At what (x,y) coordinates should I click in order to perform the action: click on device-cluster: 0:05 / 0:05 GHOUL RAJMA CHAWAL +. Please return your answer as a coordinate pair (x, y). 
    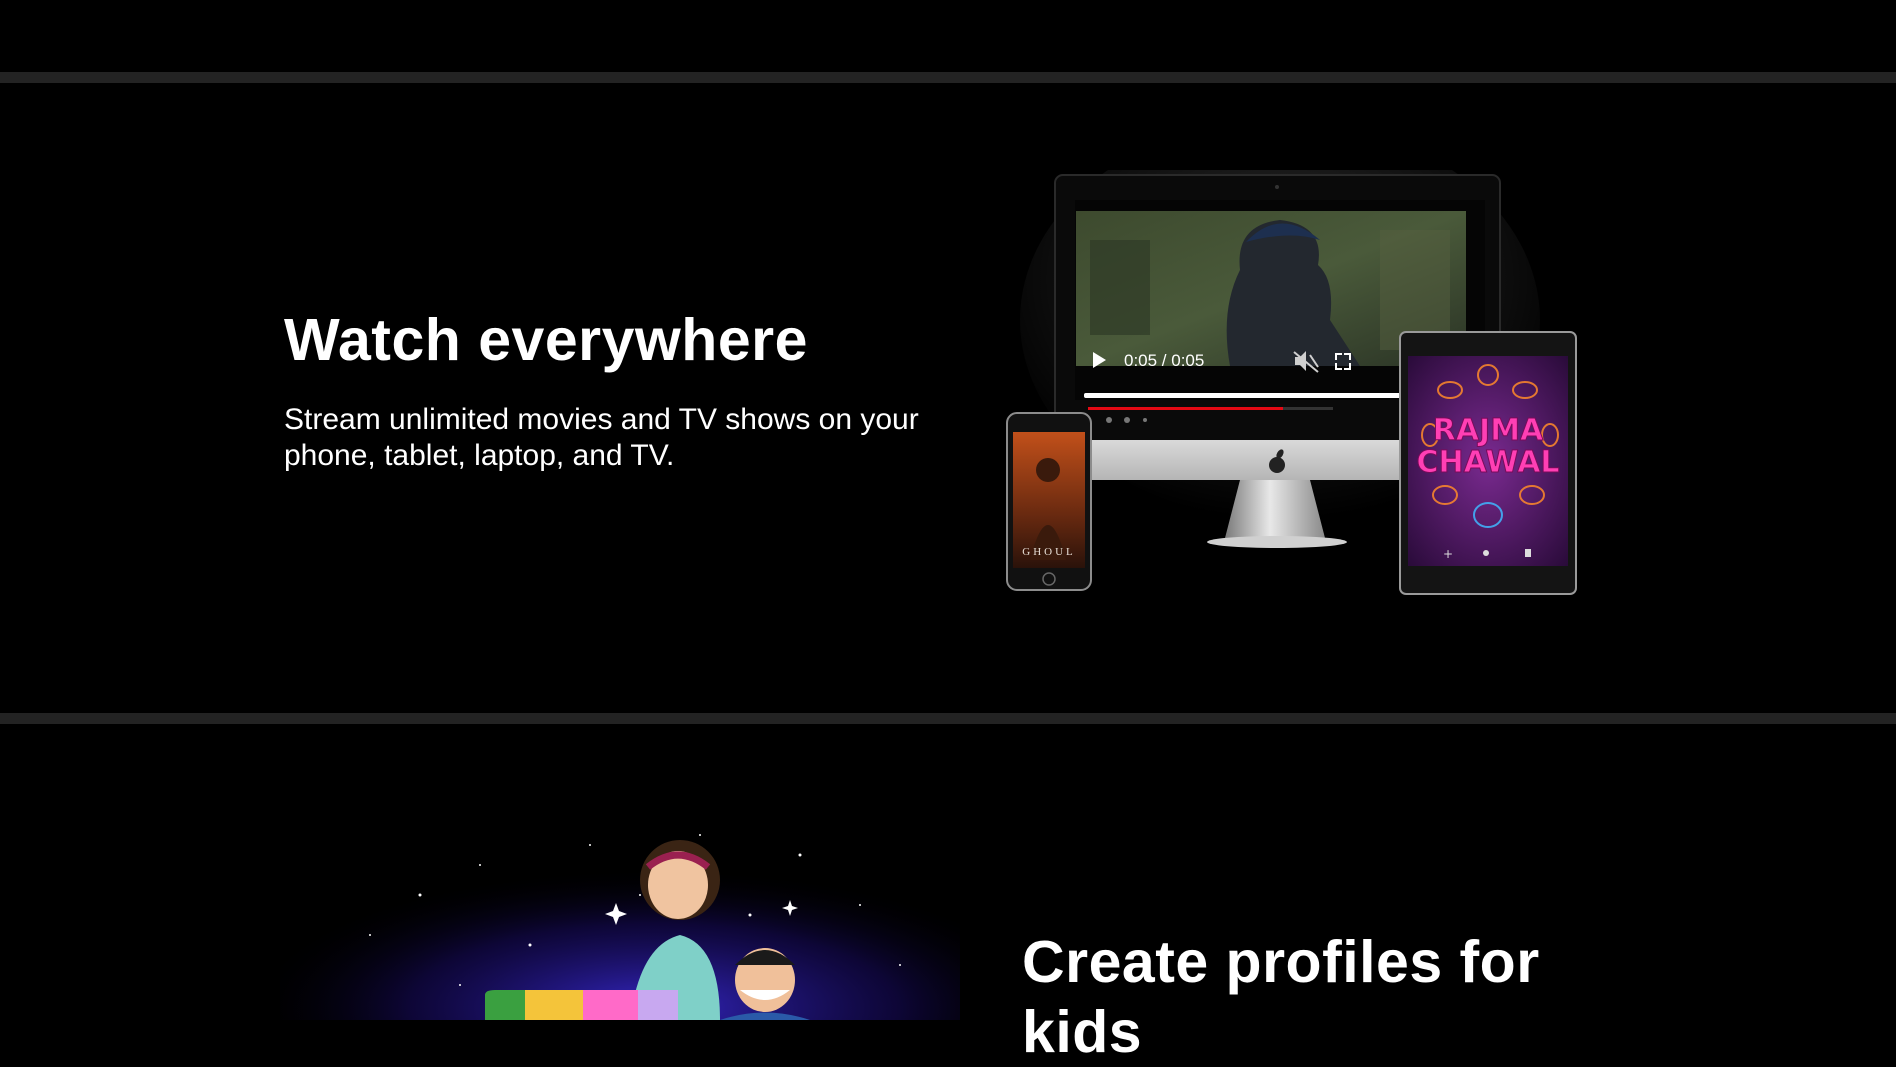
    Looking at the image, I should click on (1291, 382).